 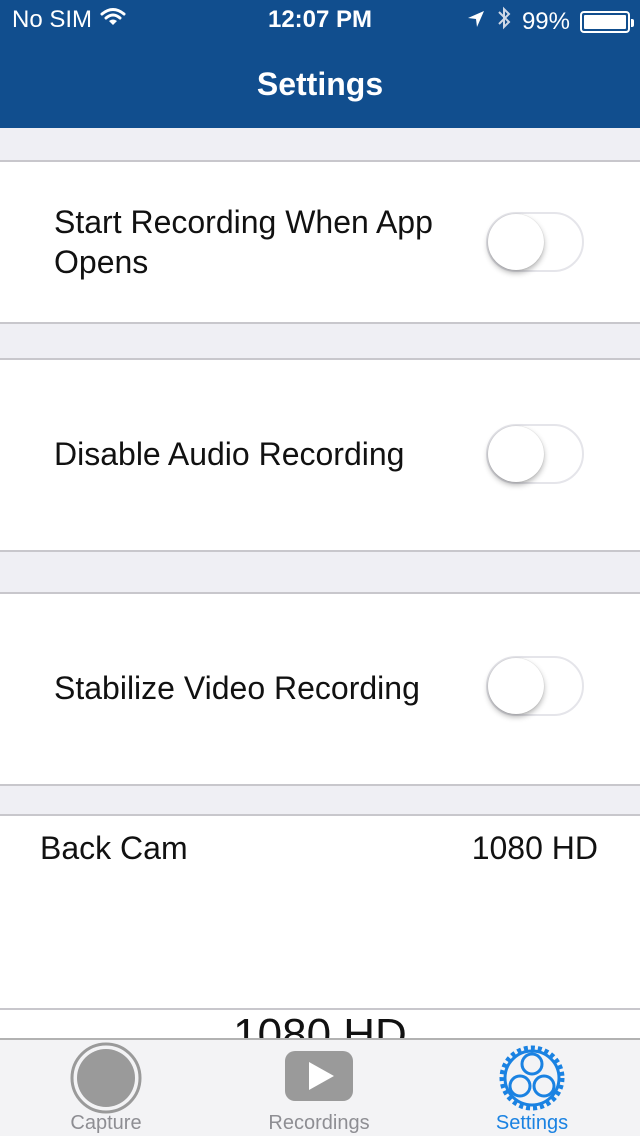 I want to click on resolution-picker: 1080 HD, so click(x=320, y=1025).